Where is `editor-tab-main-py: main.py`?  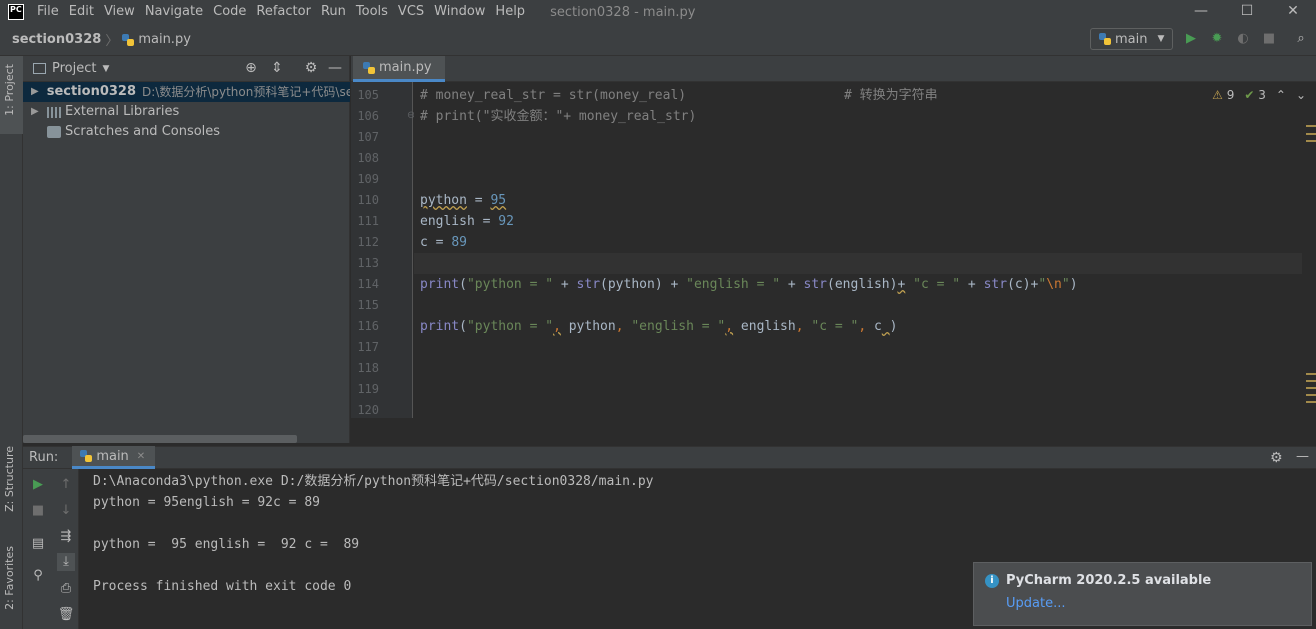 editor-tab-main-py: main.py is located at coordinates (399, 69).